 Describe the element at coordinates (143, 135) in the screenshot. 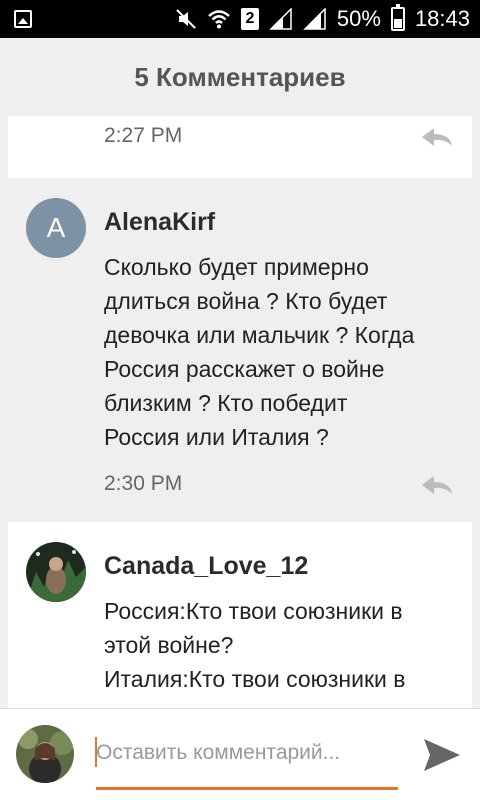

I see `comment-time: 2:27 PM` at that location.